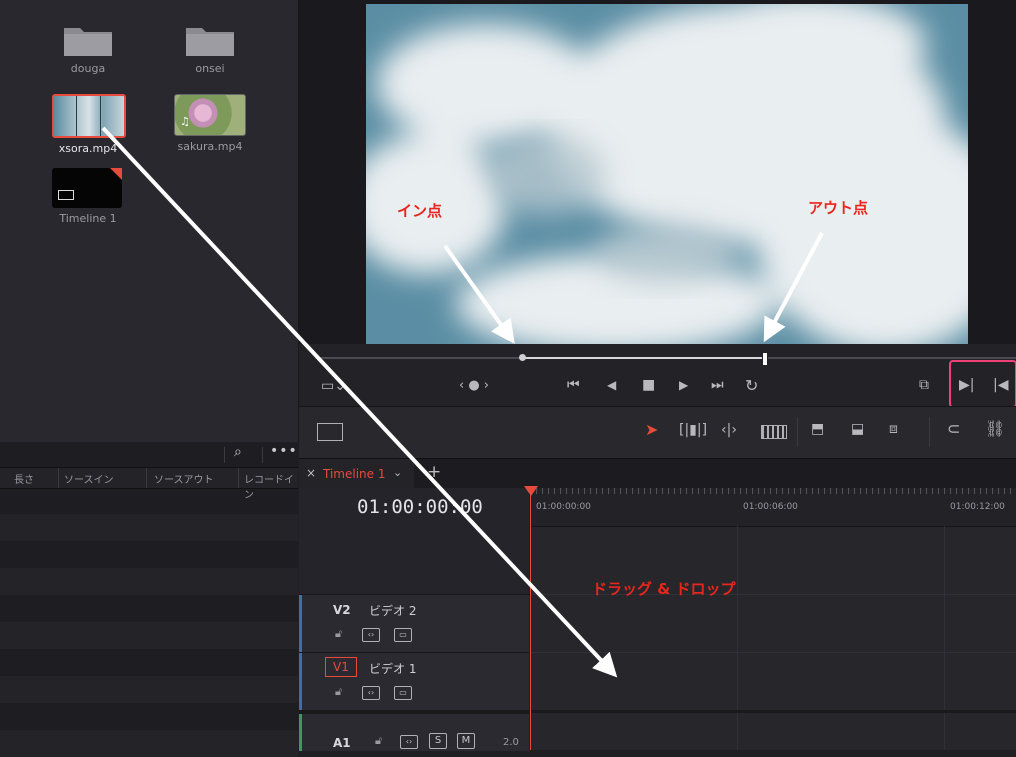 This screenshot has height=757, width=1016. I want to click on tab-label: Timeline 1, so click(354, 474).